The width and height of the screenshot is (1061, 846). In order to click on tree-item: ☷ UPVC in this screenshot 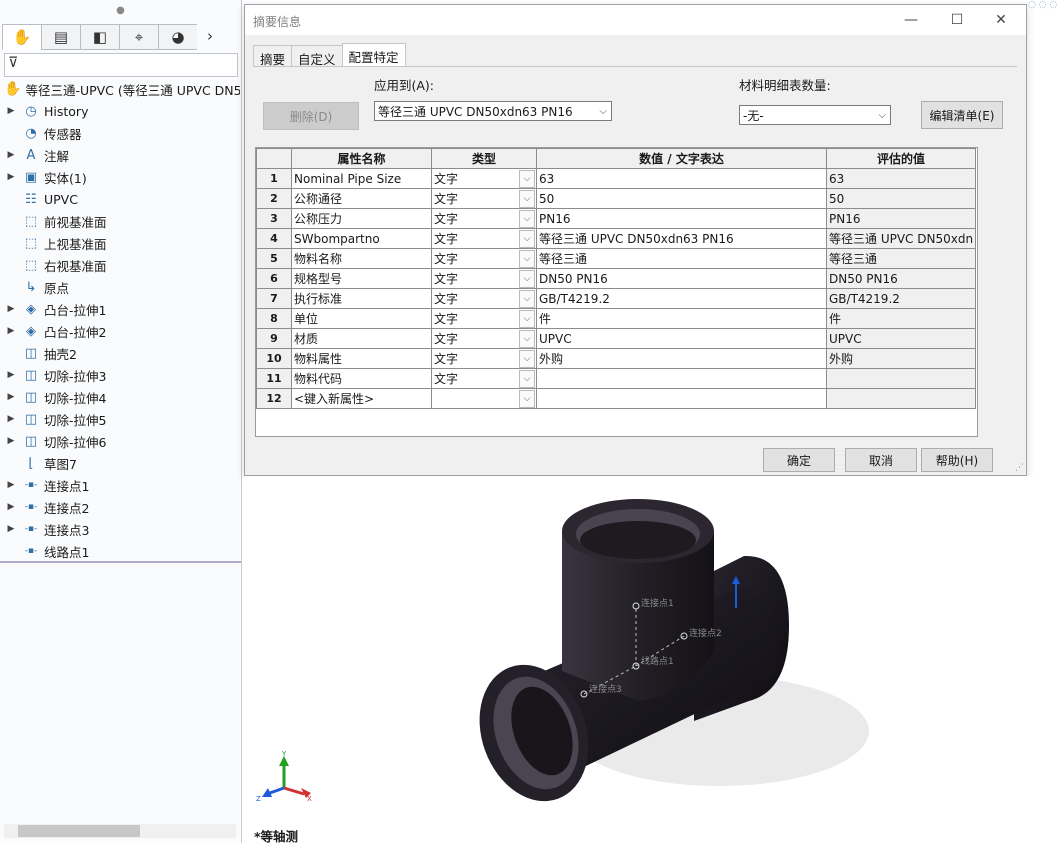, I will do `click(120, 199)`.